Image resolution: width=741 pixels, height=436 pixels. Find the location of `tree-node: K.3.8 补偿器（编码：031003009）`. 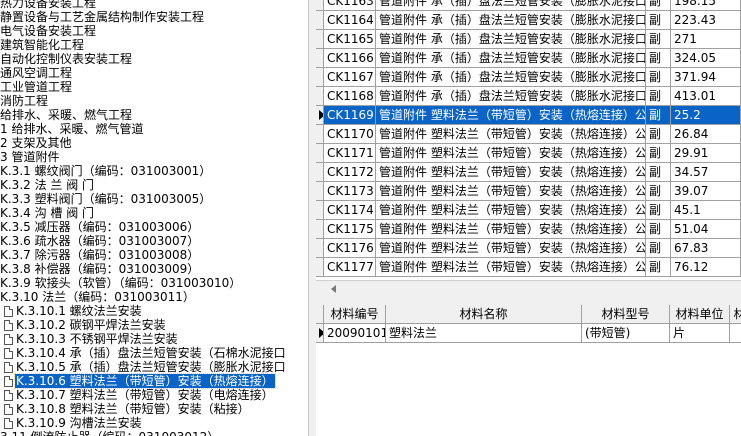

tree-node: K.3.8 补偿器（编码：031003009） is located at coordinates (100, 269).